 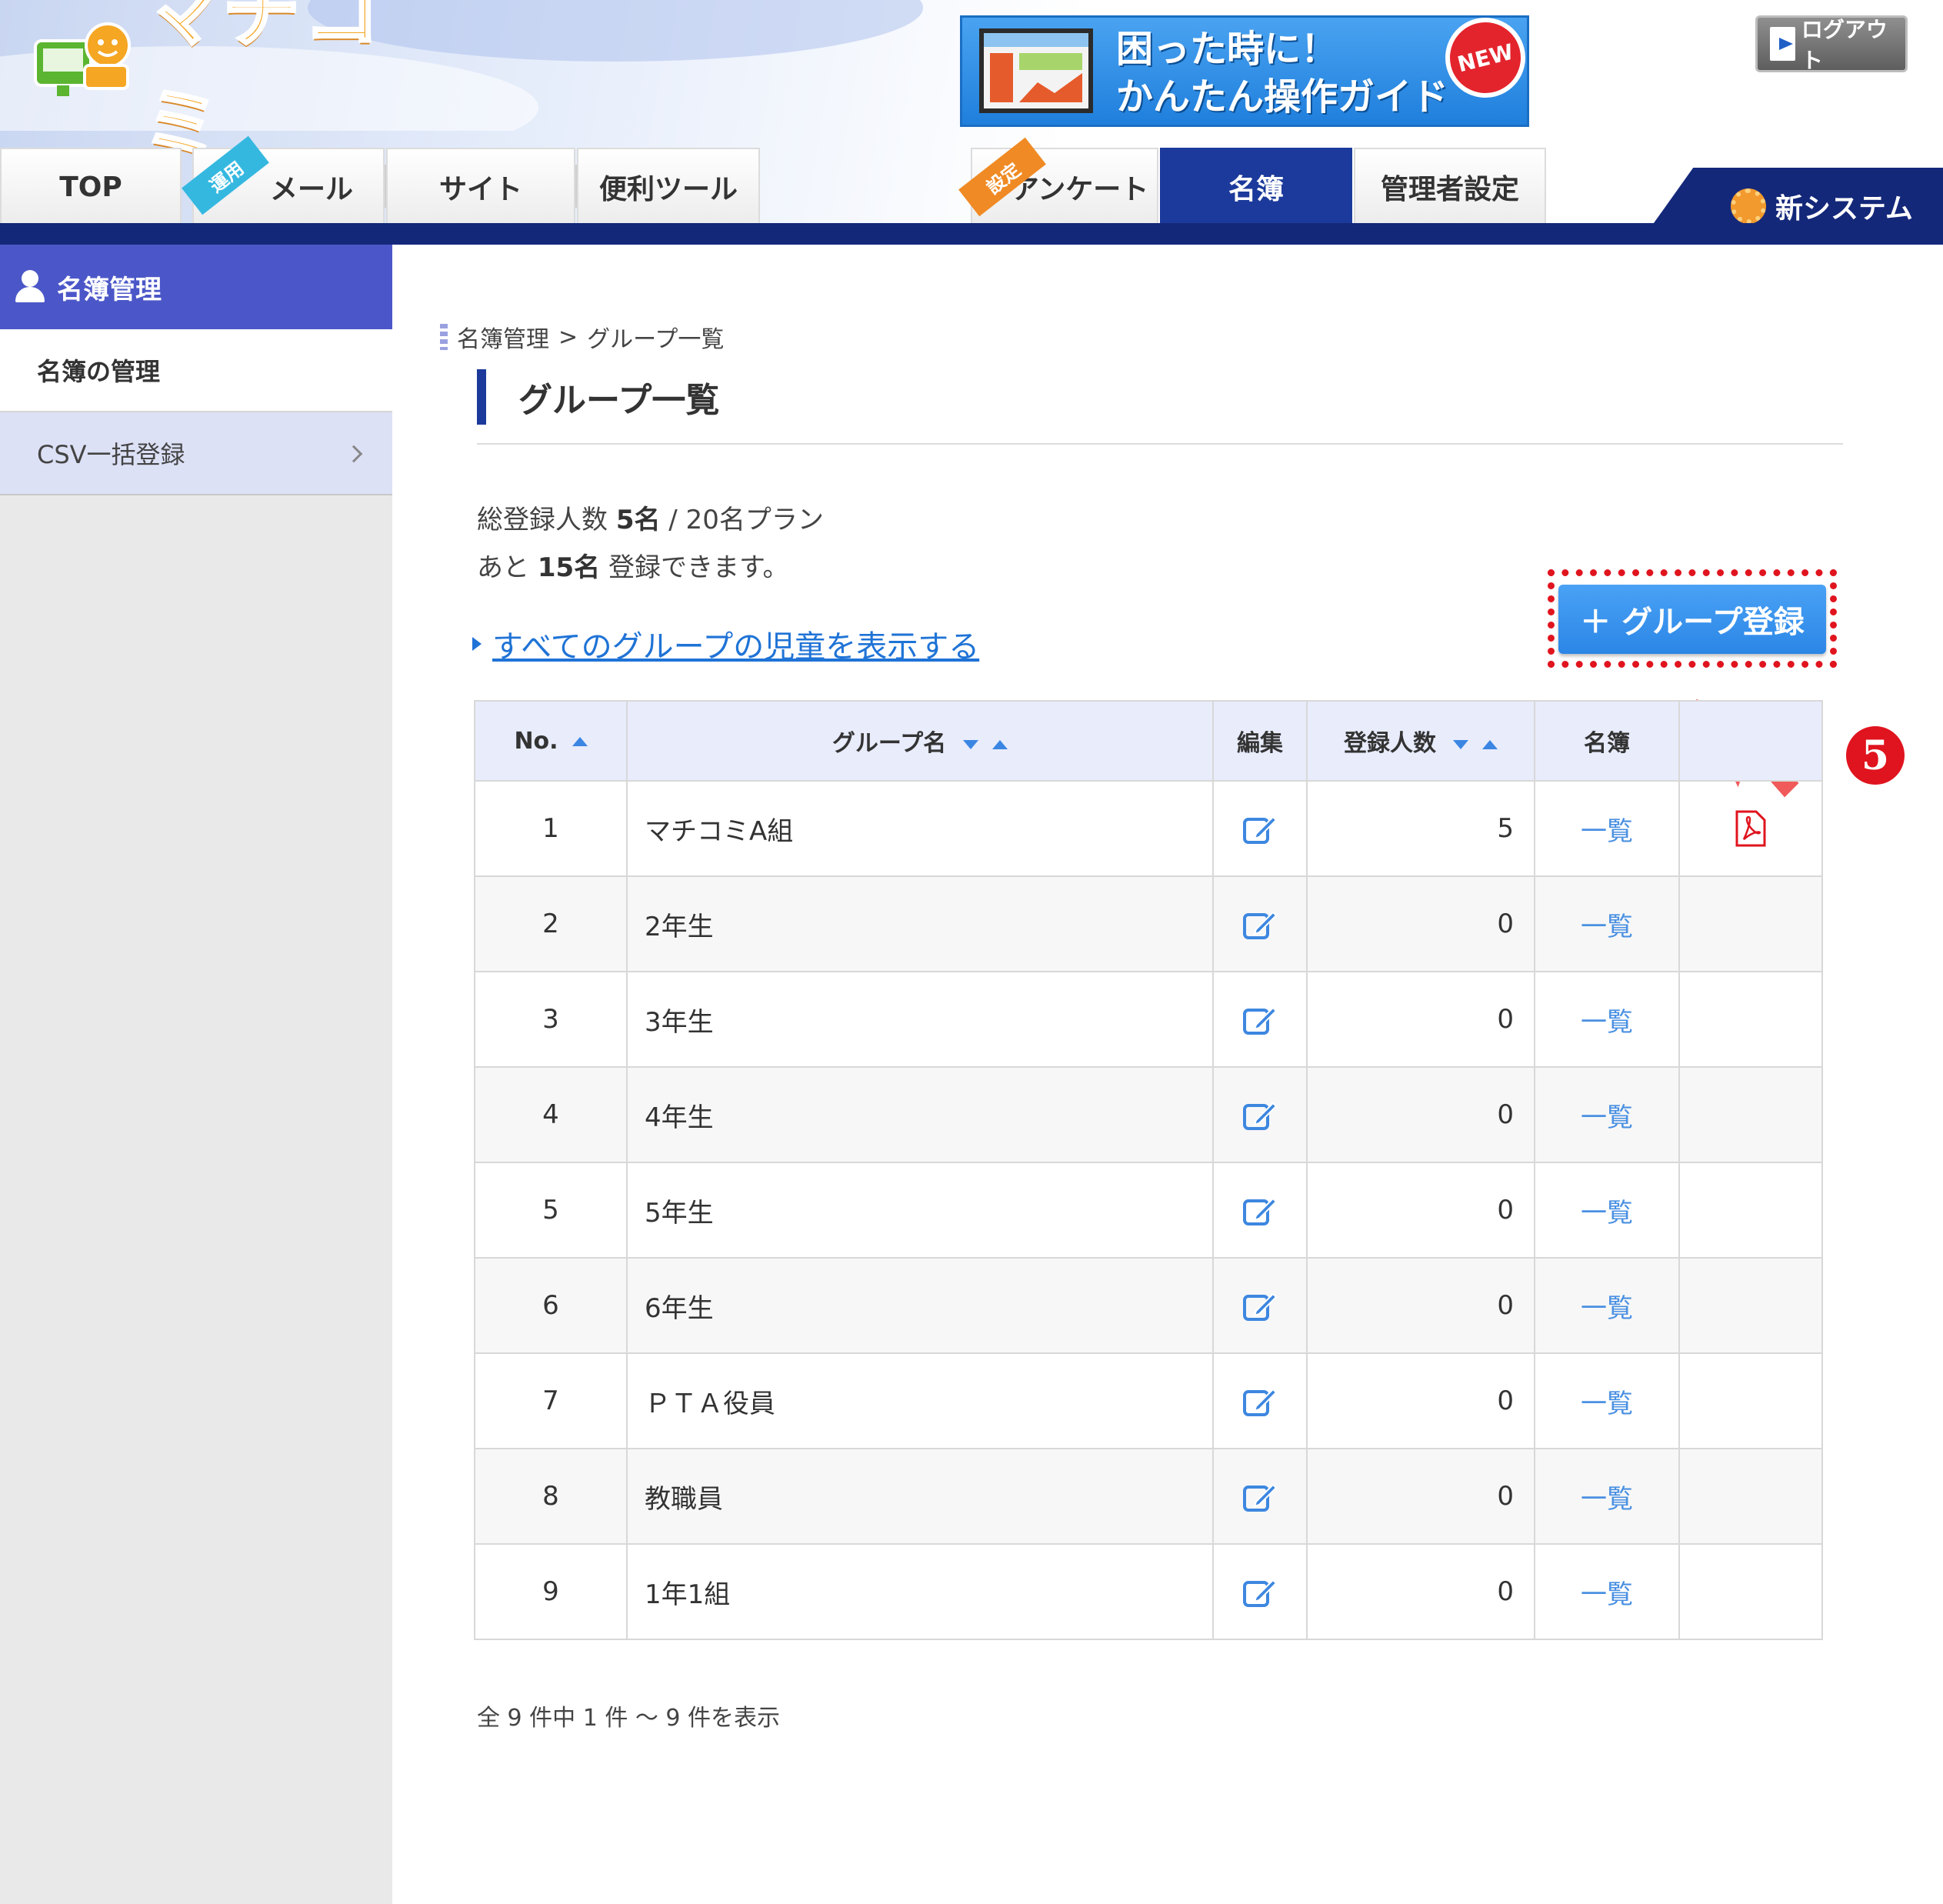 What do you see at coordinates (551, 1400) in the screenshot?
I see `cell-no: 7` at bounding box center [551, 1400].